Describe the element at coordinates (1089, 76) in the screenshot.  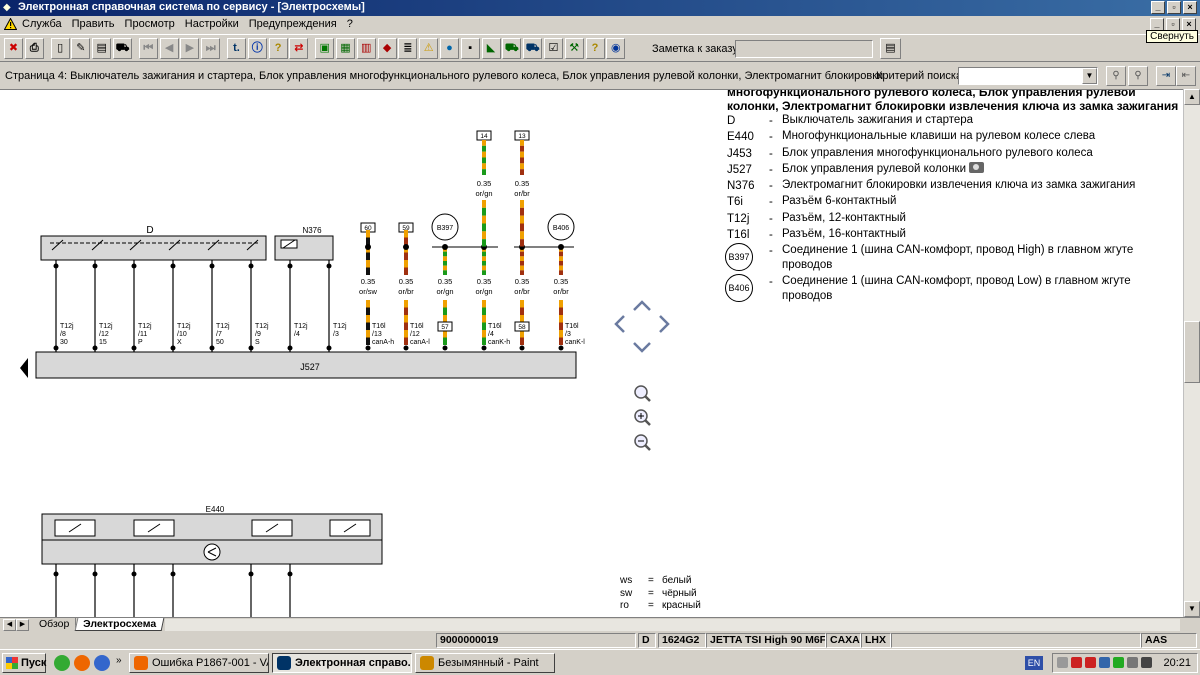
I see `chevron-down-icon: ▼` at that location.